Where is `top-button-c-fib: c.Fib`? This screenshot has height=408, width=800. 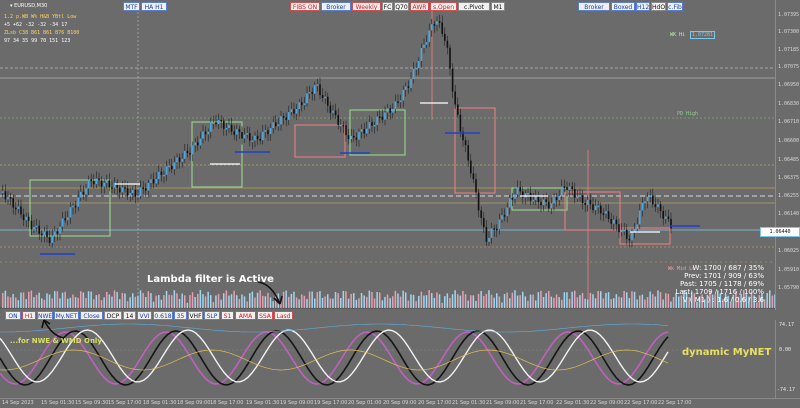 top-button-c-fib: c.Fib is located at coordinates (675, 6).